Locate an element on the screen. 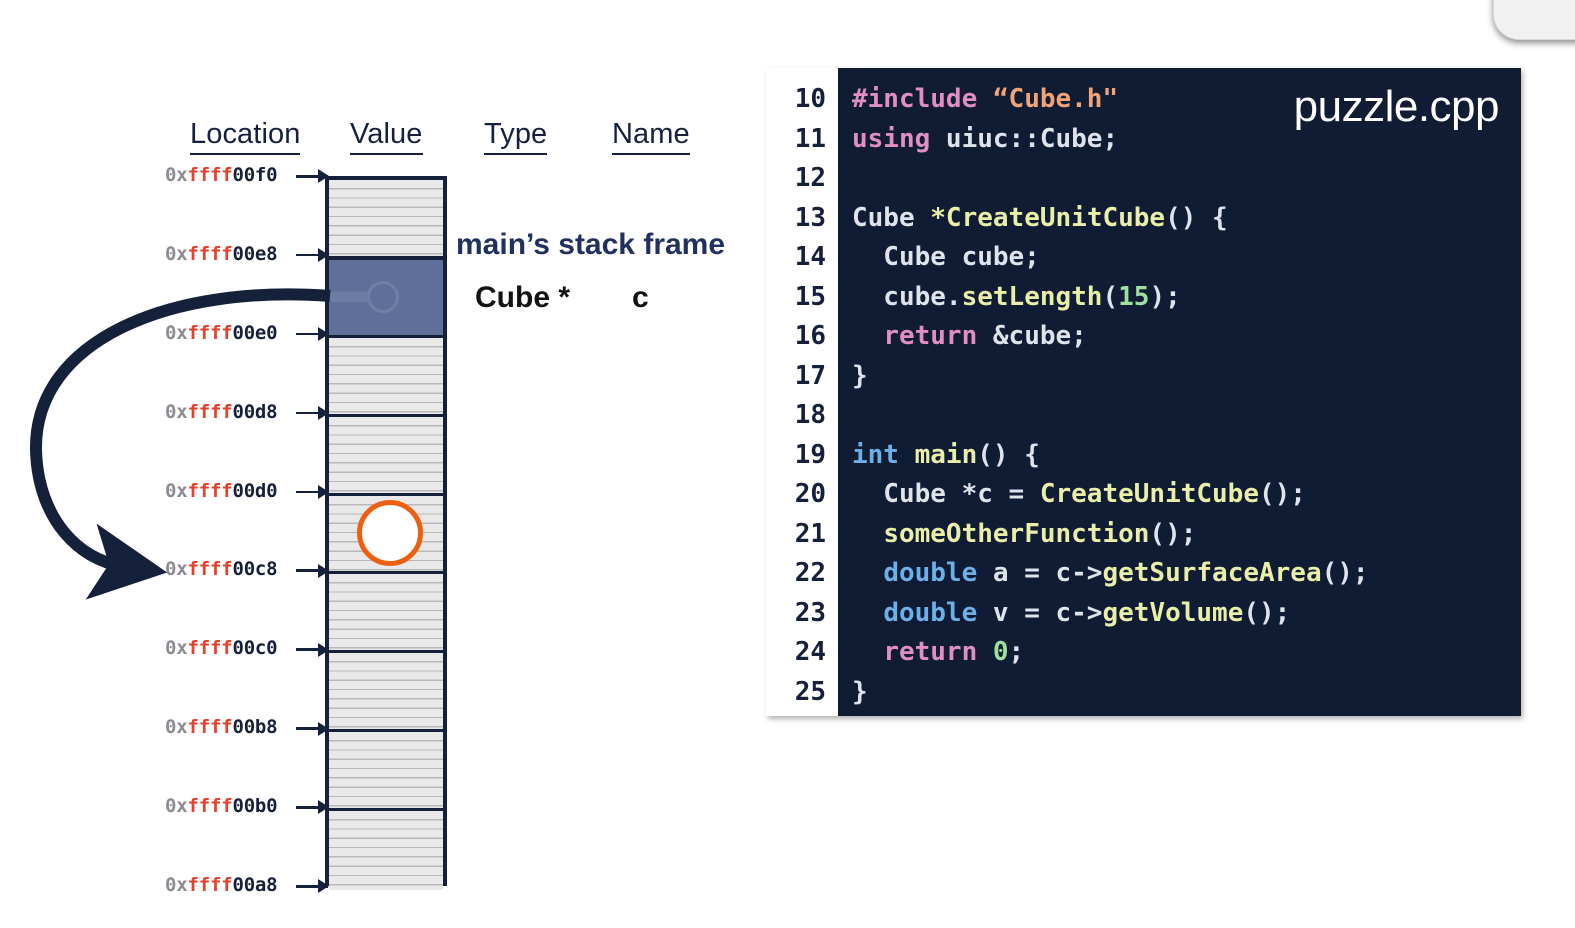 Image resolution: width=1575 pixels, height=928 pixels. code-line: int main() { is located at coordinates (1186, 456).